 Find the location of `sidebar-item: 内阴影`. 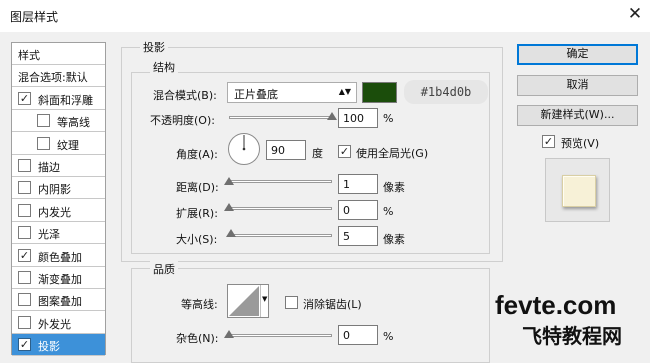

sidebar-item: 内阴影 is located at coordinates (58, 188).